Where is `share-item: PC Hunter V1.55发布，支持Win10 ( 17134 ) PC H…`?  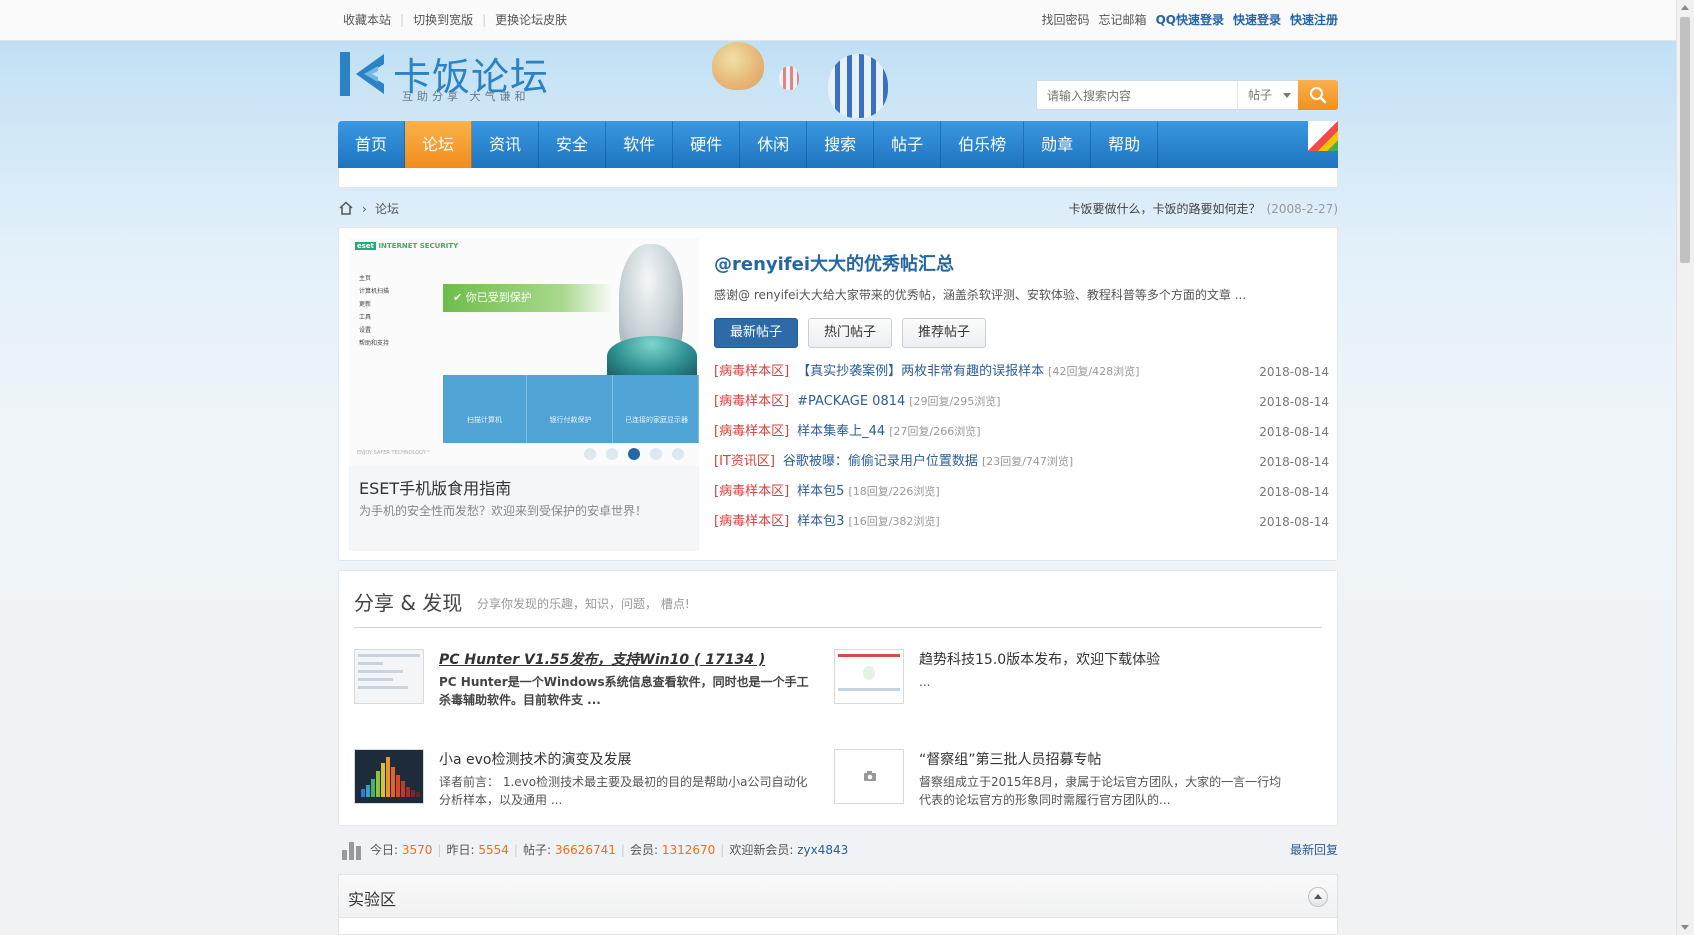
share-item: PC Hunter V1.55发布，支持Win10 ( 17134 ) PC H… is located at coordinates (584, 684).